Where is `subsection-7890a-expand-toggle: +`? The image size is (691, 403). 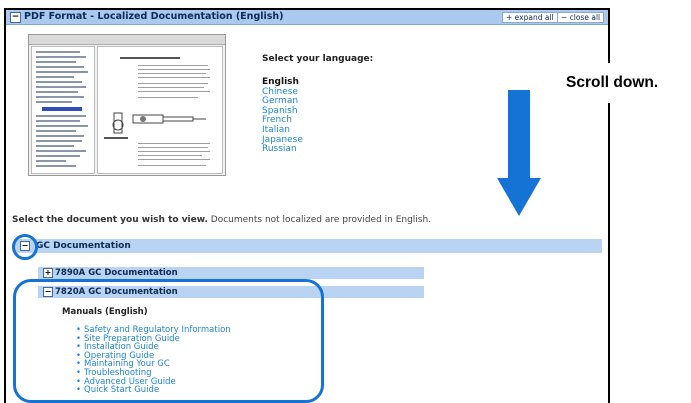 subsection-7890a-expand-toggle: + is located at coordinates (48, 273).